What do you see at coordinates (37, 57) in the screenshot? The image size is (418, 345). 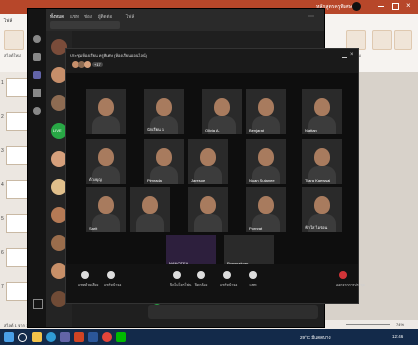 I see `chat-icon` at bounding box center [37, 57].